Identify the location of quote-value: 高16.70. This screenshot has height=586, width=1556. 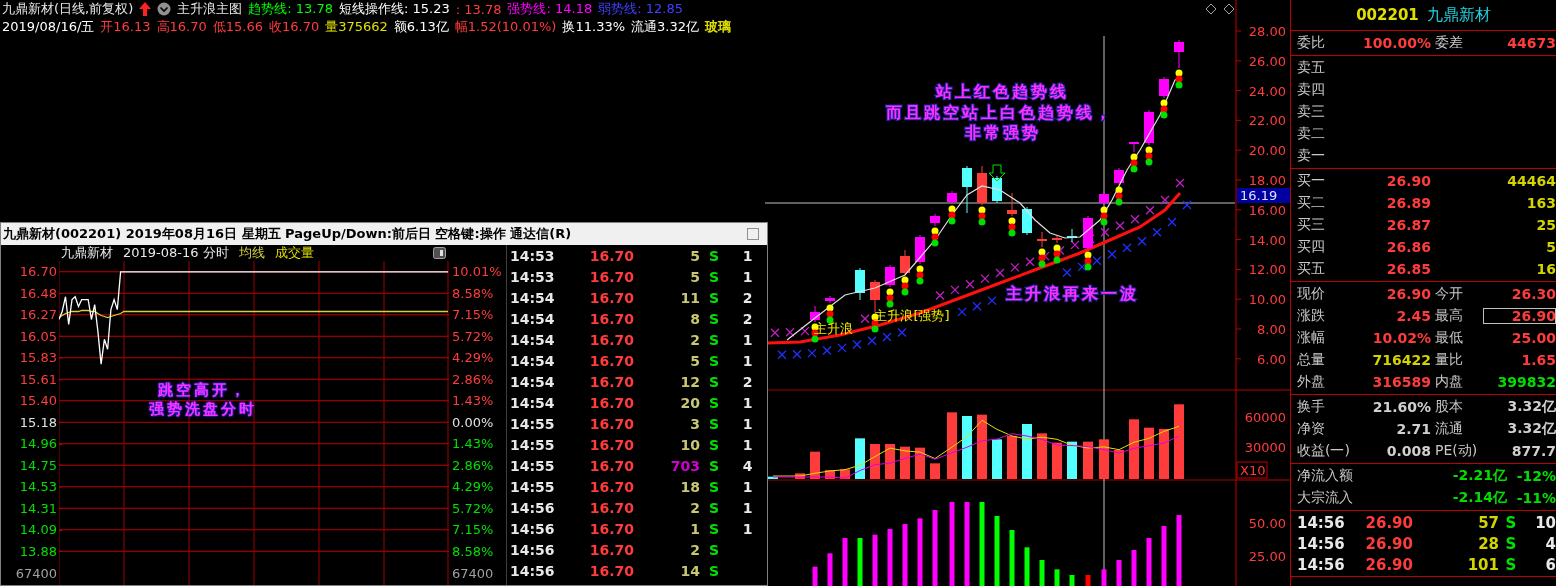
(181, 27).